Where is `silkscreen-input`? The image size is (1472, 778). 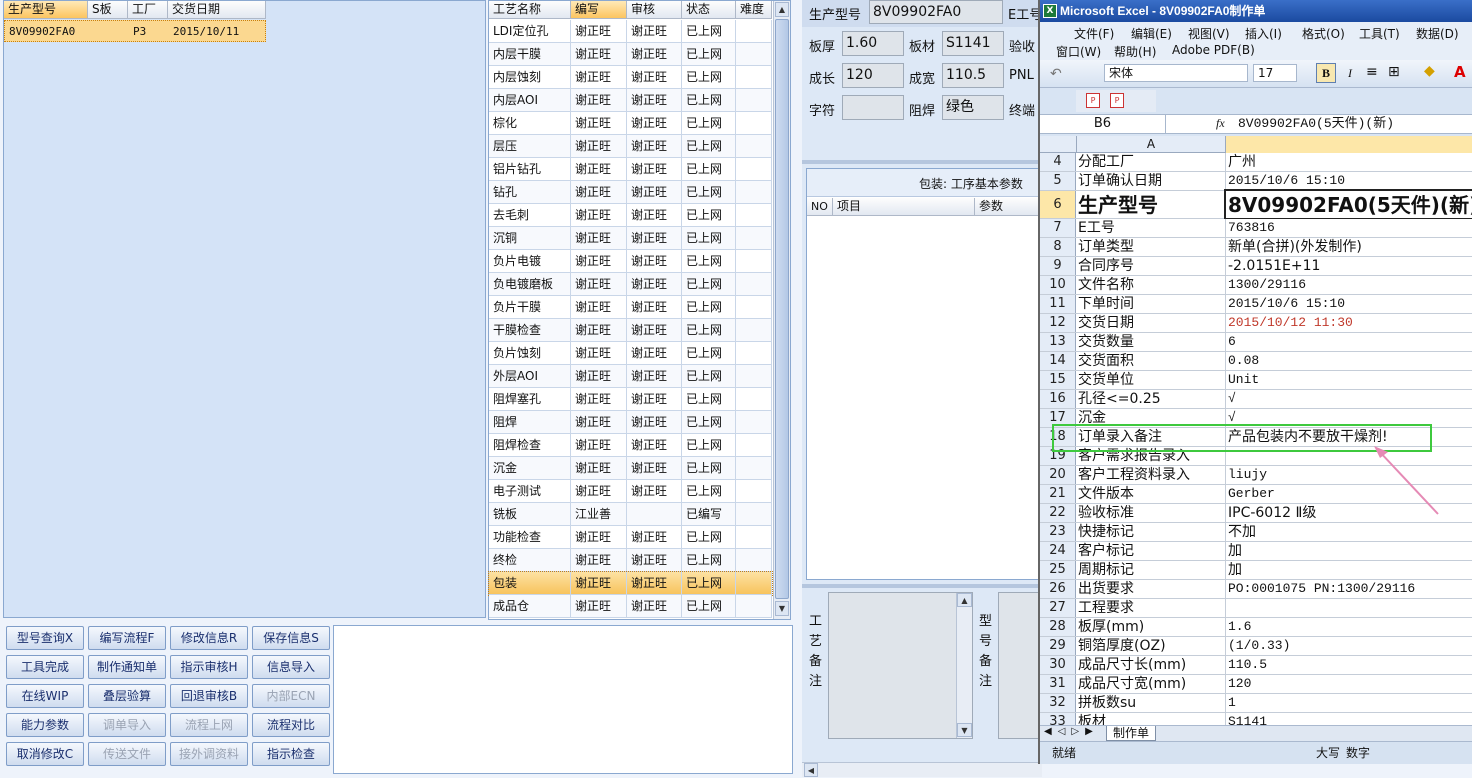
silkscreen-input is located at coordinates (873, 107).